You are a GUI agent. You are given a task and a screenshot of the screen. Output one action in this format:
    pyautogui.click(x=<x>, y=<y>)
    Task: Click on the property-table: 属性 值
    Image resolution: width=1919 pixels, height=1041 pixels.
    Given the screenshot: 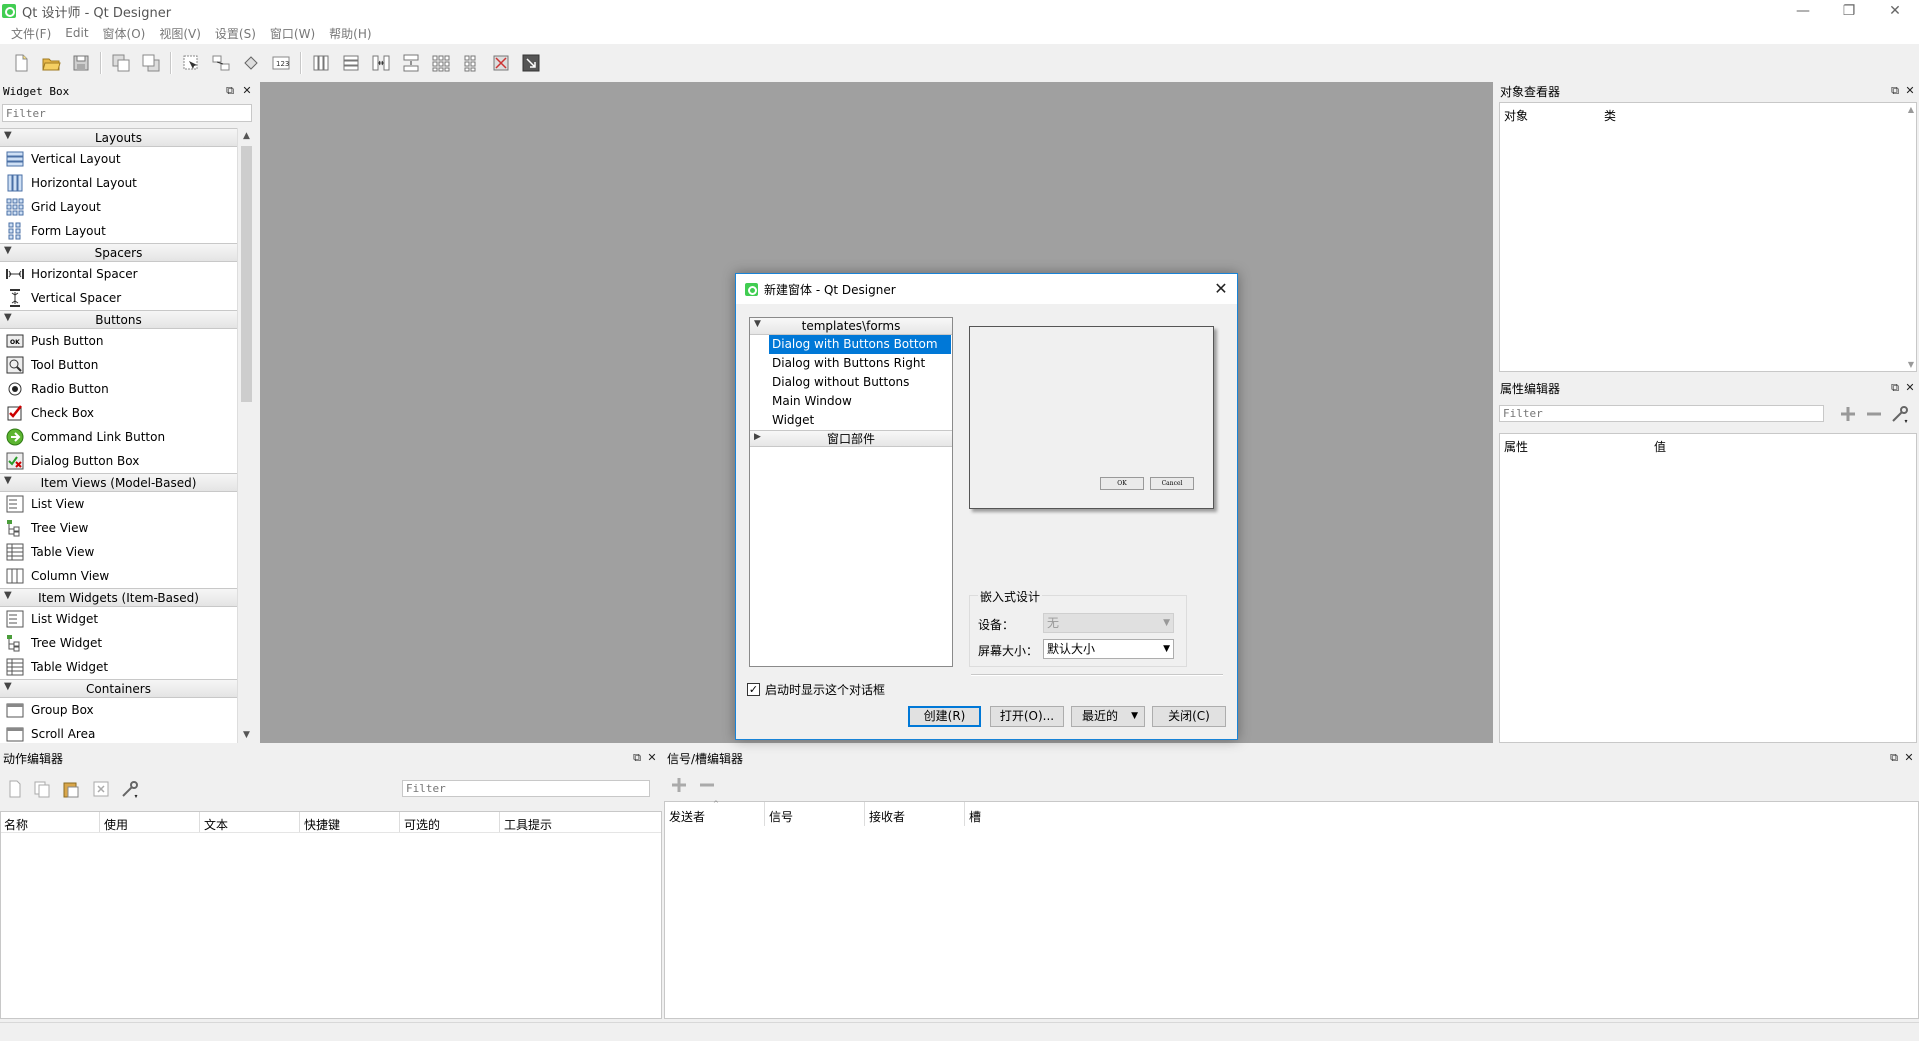 What is the action you would take?
    pyautogui.click(x=1708, y=588)
    